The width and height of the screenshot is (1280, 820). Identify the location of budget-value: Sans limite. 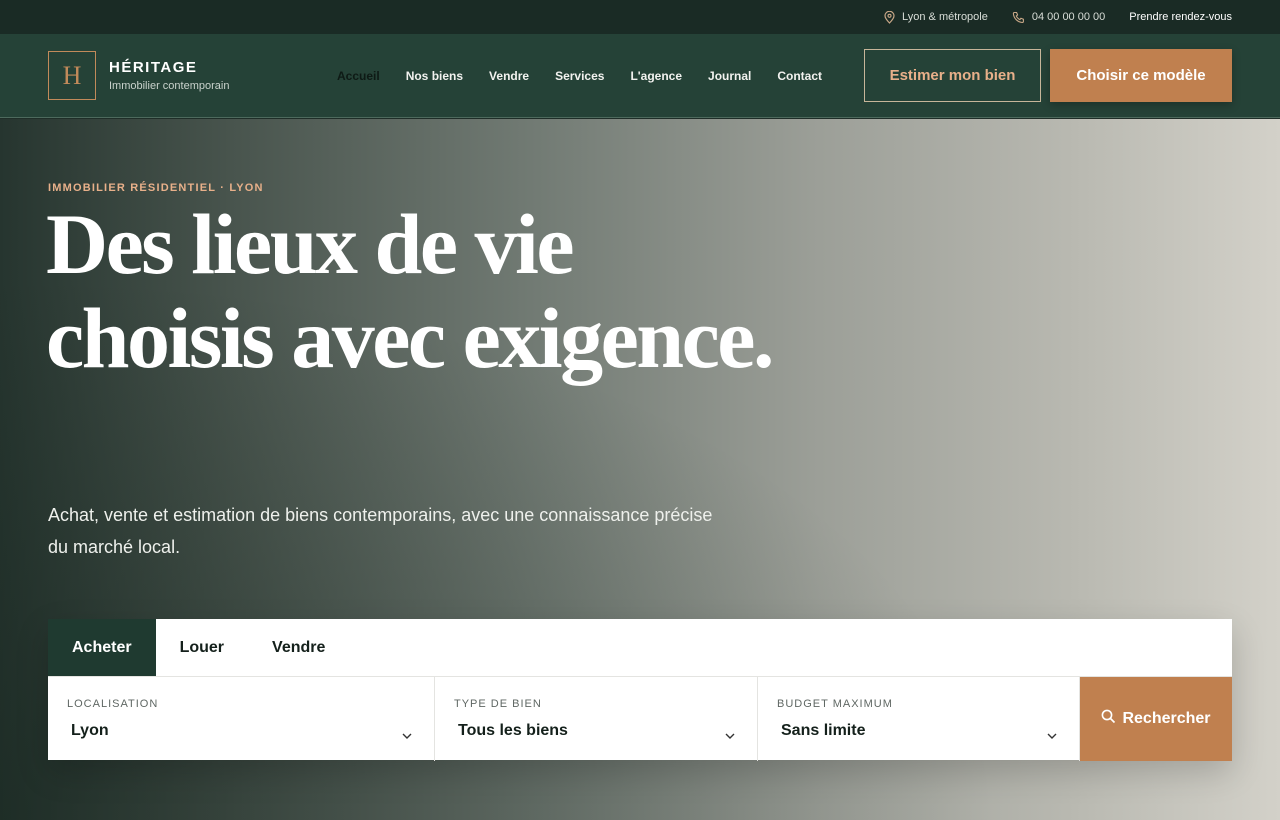
(823, 730).